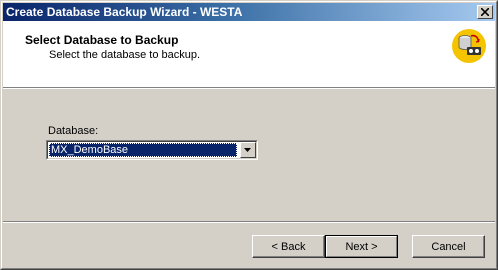  I want to click on close-icon, so click(485, 12).